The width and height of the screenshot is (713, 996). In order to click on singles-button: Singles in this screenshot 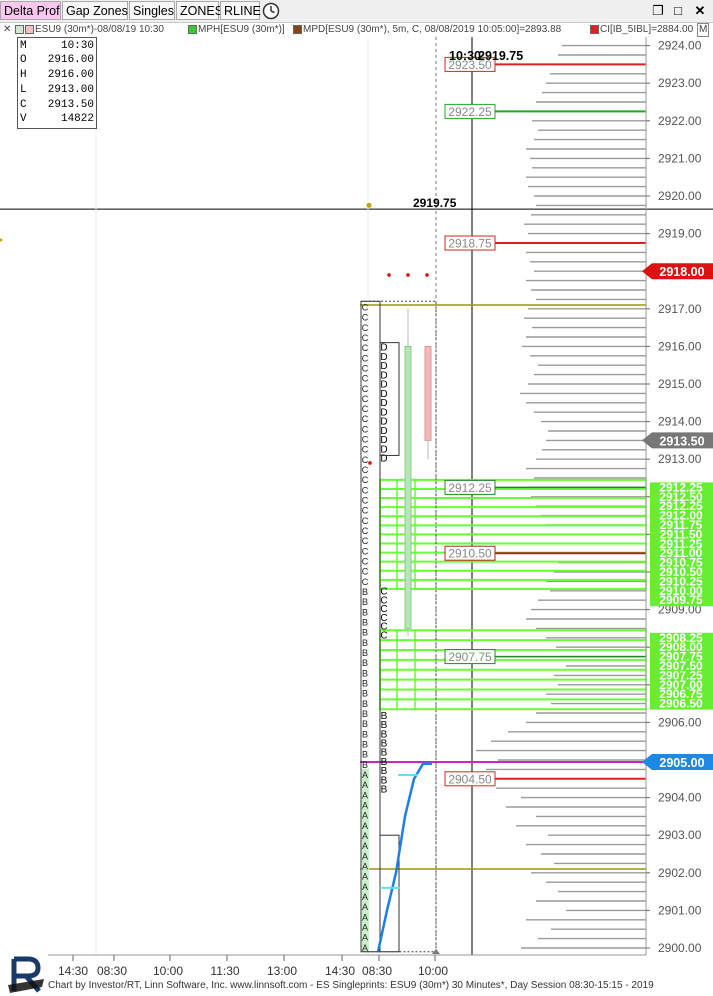, I will do `click(152, 10)`.